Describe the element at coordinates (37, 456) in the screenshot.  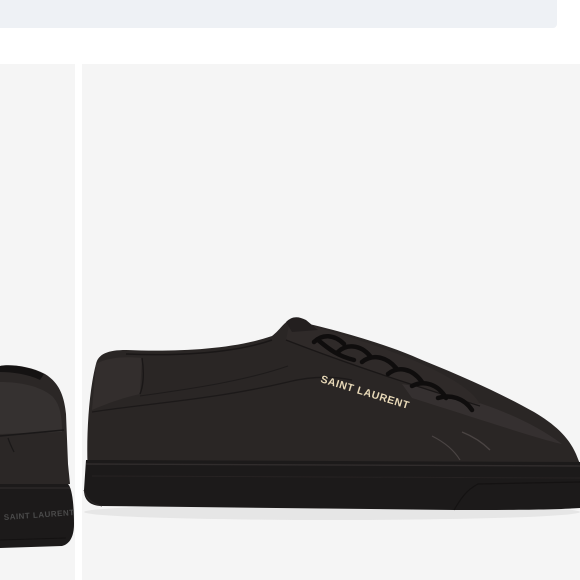
I see `heel-view-image: SAINT LAURENT` at that location.